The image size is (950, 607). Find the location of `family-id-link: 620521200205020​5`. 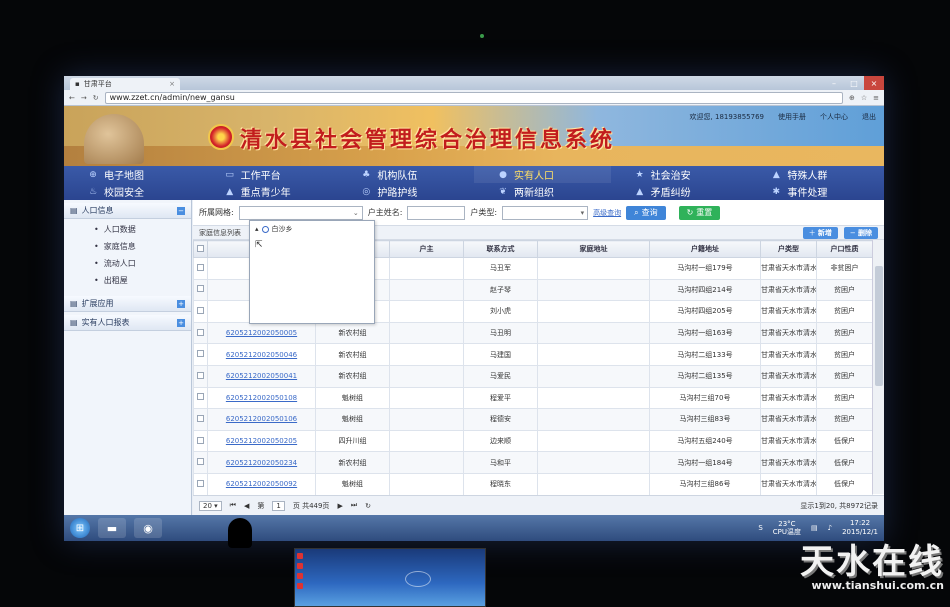

family-id-link: 620521200205020​5 is located at coordinates (261, 441).